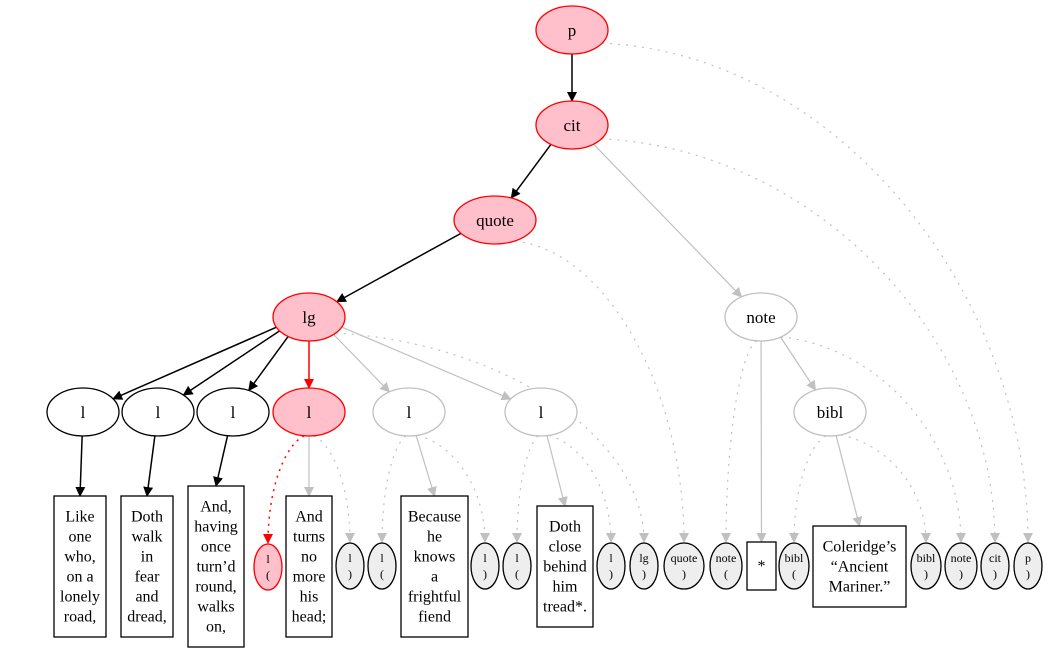  I want to click on node-lgclose: lg), so click(644, 566).